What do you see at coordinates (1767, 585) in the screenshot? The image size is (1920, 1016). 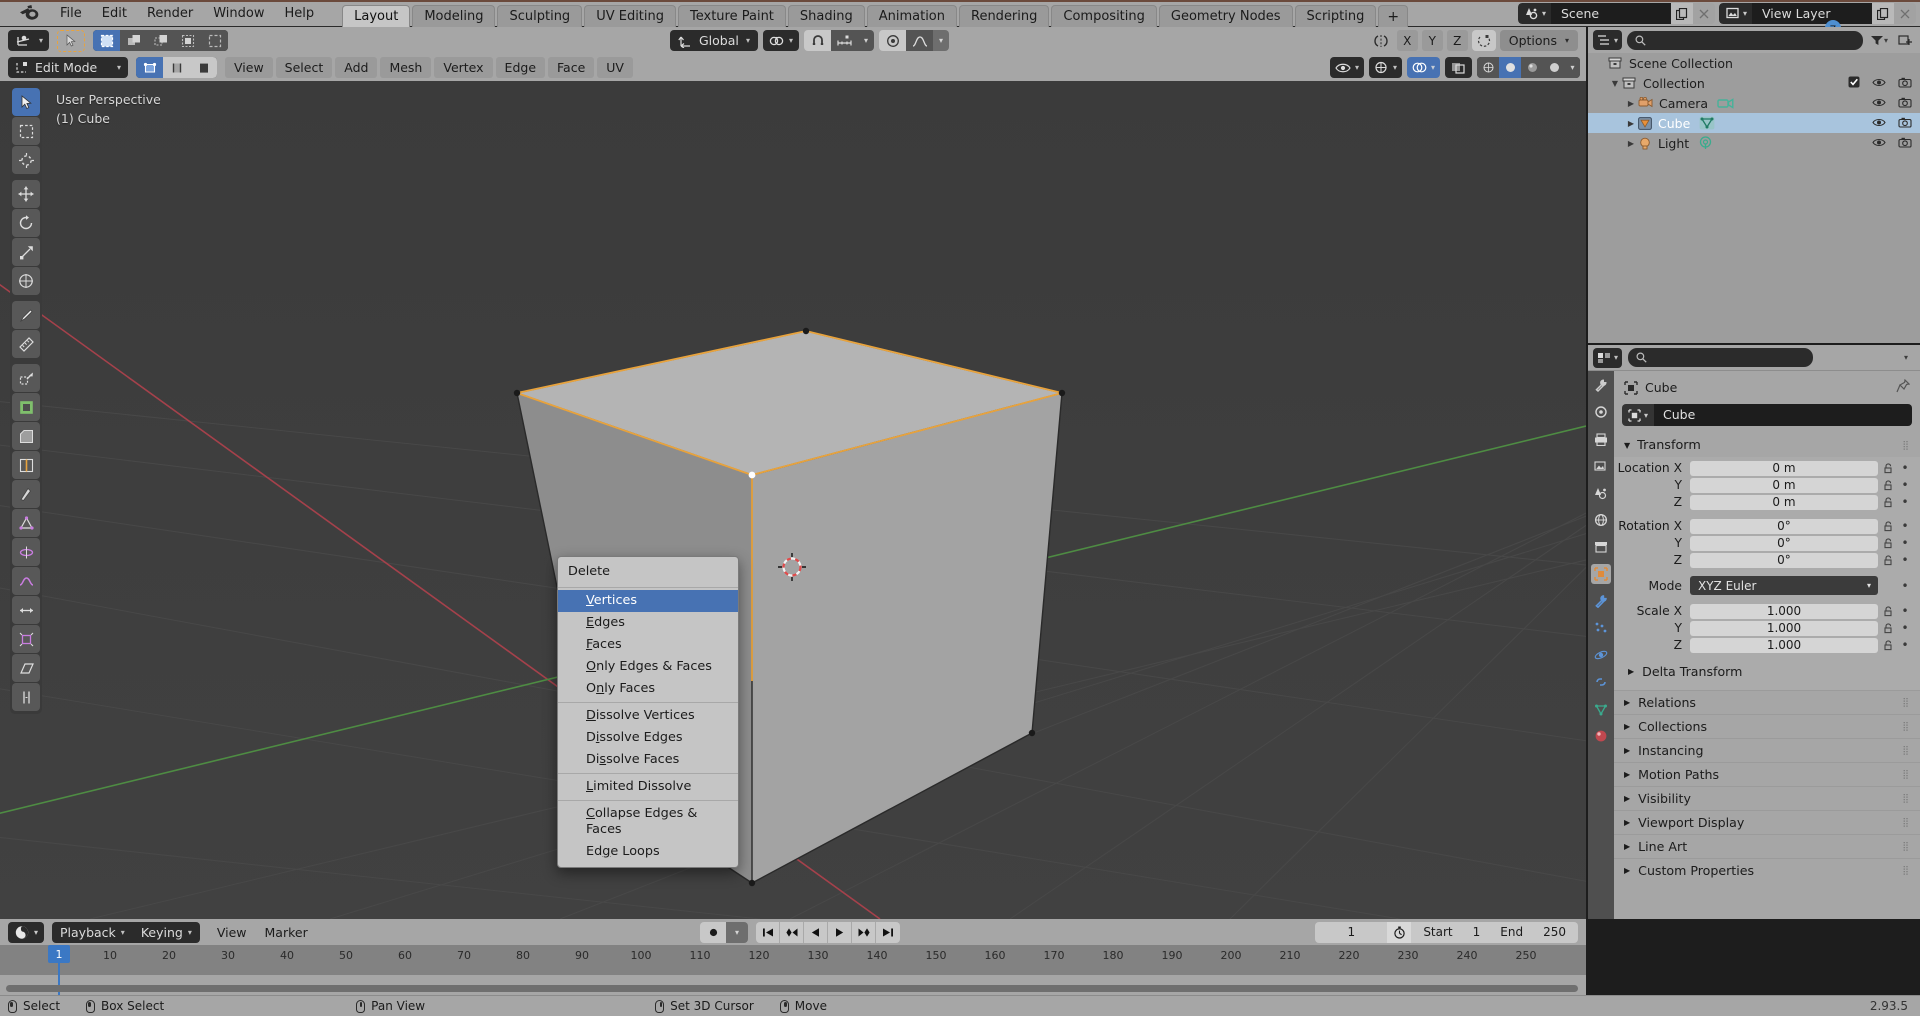 I see `property-row-rotation-mode: Mode XYZ Euler ▾ •` at bounding box center [1767, 585].